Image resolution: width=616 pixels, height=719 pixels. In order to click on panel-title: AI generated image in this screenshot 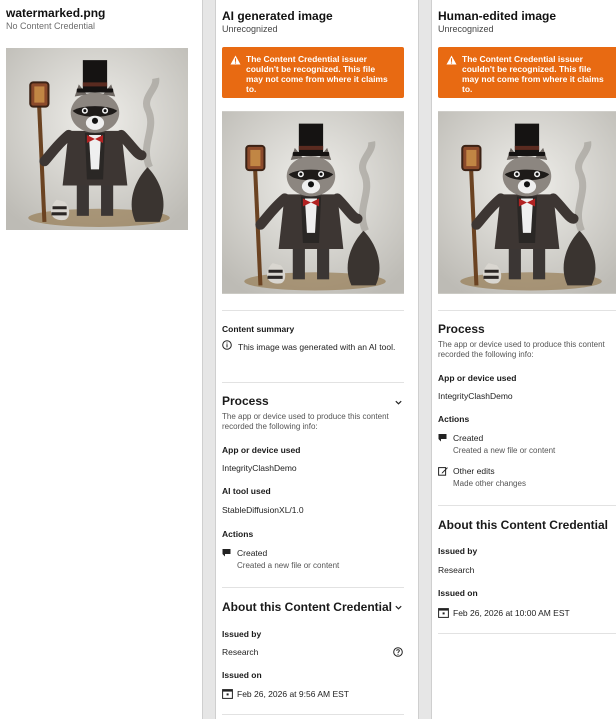, I will do `click(277, 16)`.